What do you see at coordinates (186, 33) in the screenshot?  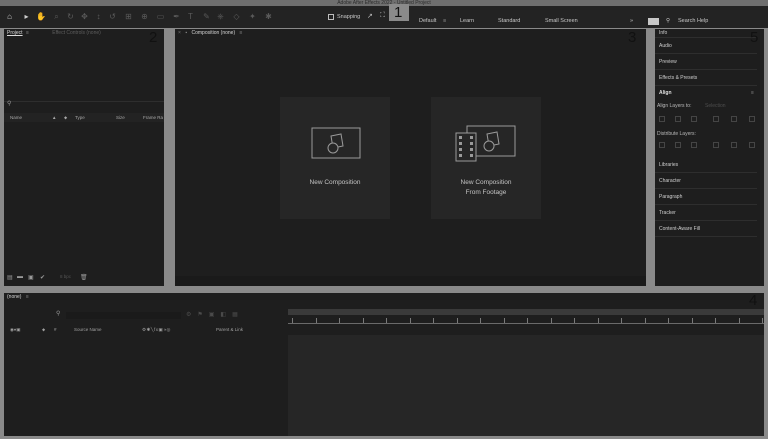 I see `lock-icon: ▪` at bounding box center [186, 33].